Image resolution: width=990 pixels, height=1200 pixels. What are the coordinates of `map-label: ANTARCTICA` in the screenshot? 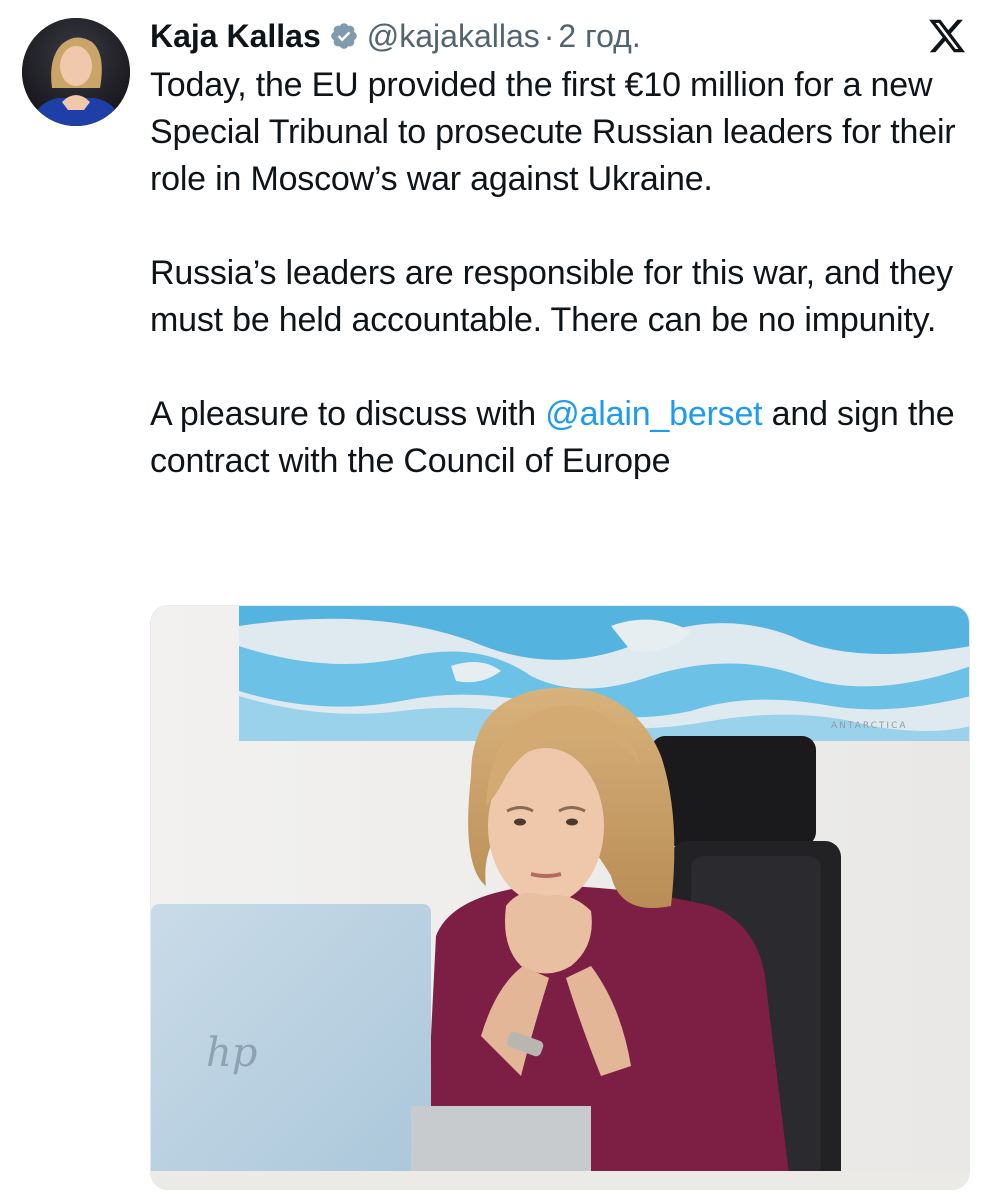 It's located at (869, 726).